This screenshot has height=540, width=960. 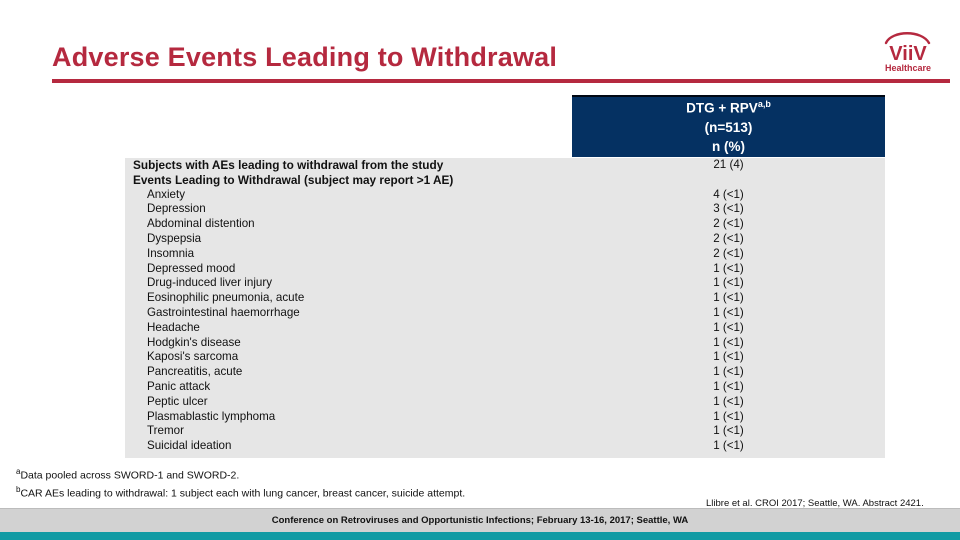 What do you see at coordinates (166, 194) in the screenshot?
I see `table-row-label: Anxiety` at bounding box center [166, 194].